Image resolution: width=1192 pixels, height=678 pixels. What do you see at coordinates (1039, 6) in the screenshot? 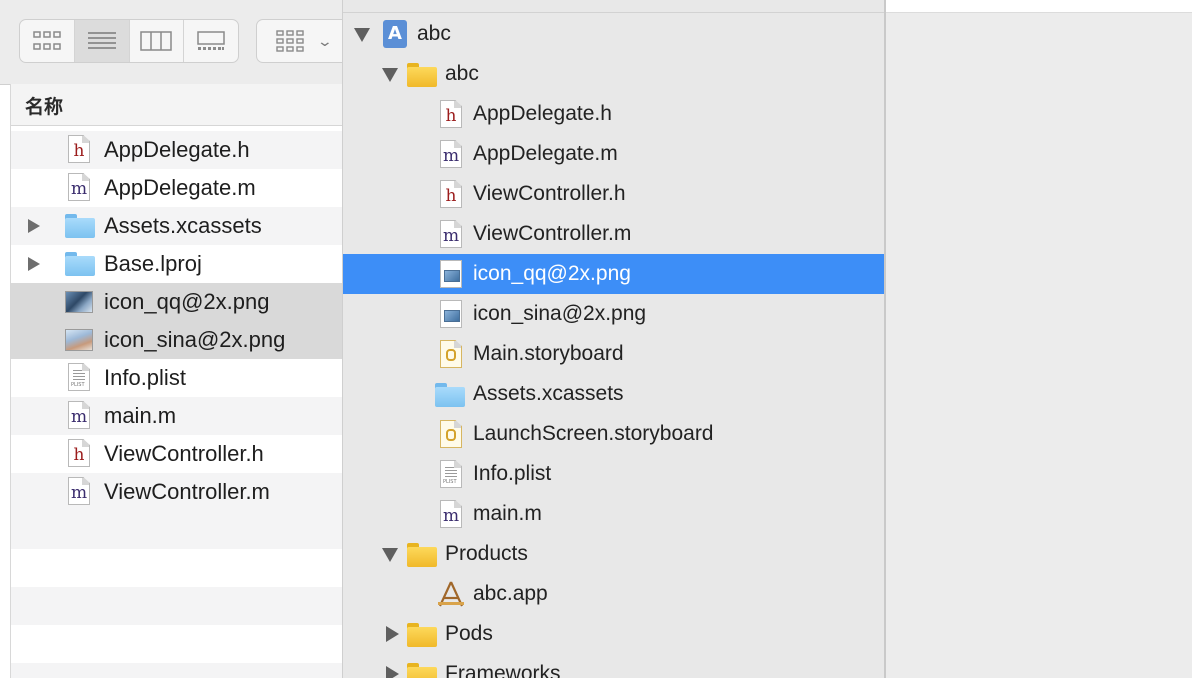
I see `editor-top-strip` at bounding box center [1039, 6].